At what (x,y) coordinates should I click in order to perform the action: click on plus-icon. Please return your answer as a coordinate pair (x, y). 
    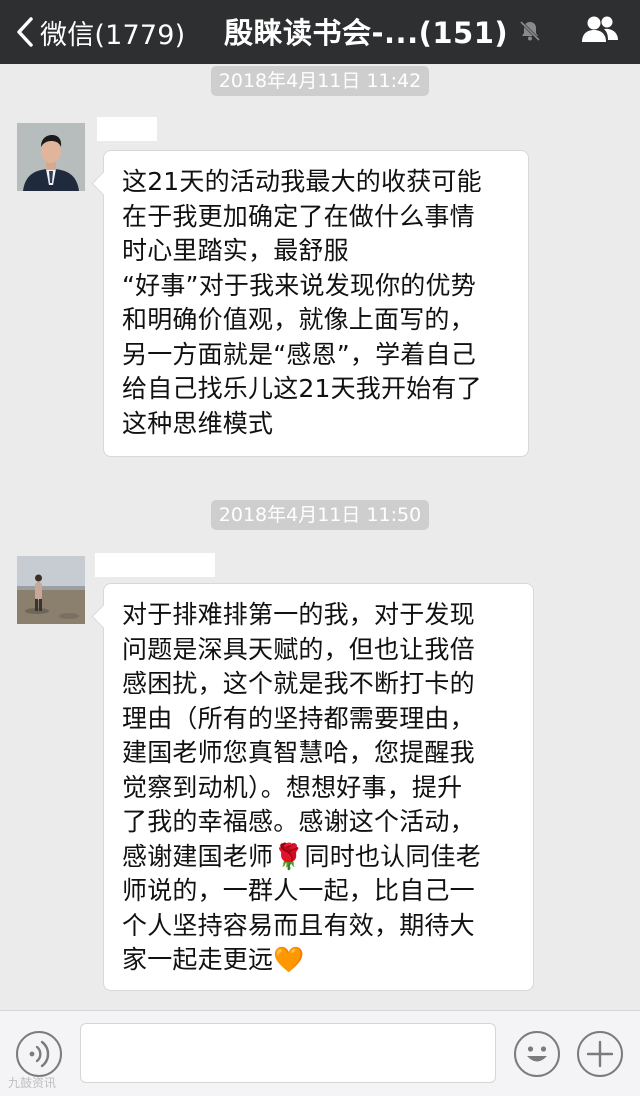
    Looking at the image, I should click on (600, 1054).